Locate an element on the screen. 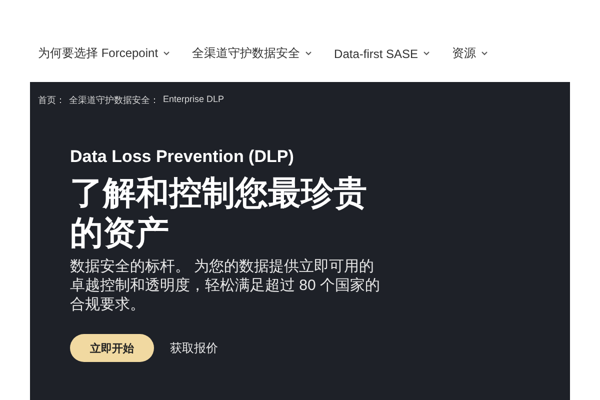  nav-menu-item: Data-first SASE is located at coordinates (382, 53).